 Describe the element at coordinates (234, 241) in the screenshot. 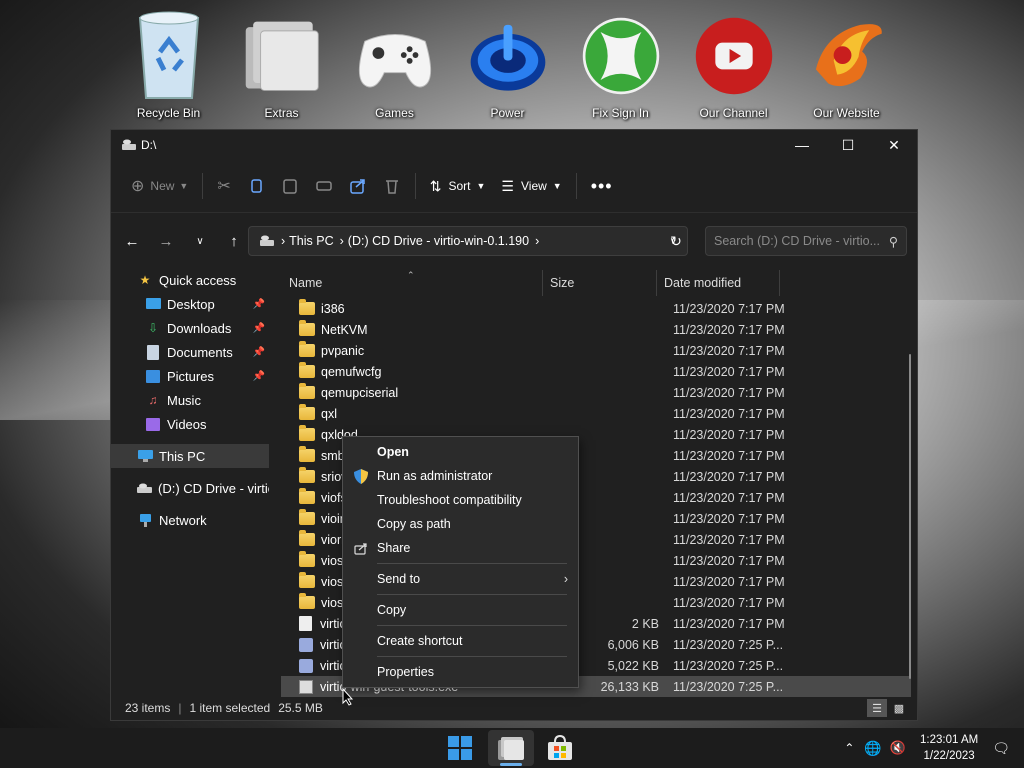

I see `up-button: ↑` at that location.